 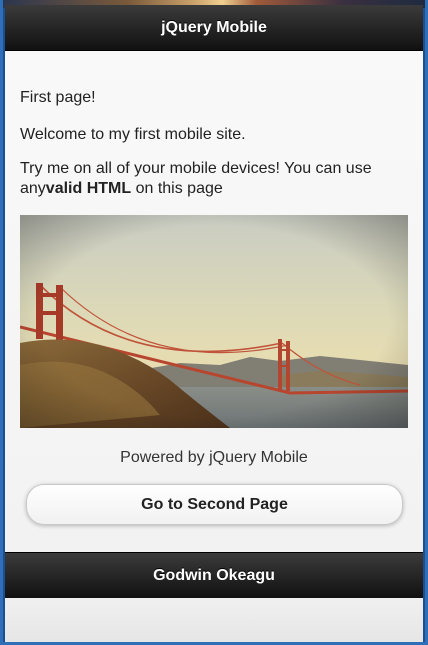 What do you see at coordinates (88, 188) in the screenshot?
I see `intro-text-bold: valid HTML` at bounding box center [88, 188].